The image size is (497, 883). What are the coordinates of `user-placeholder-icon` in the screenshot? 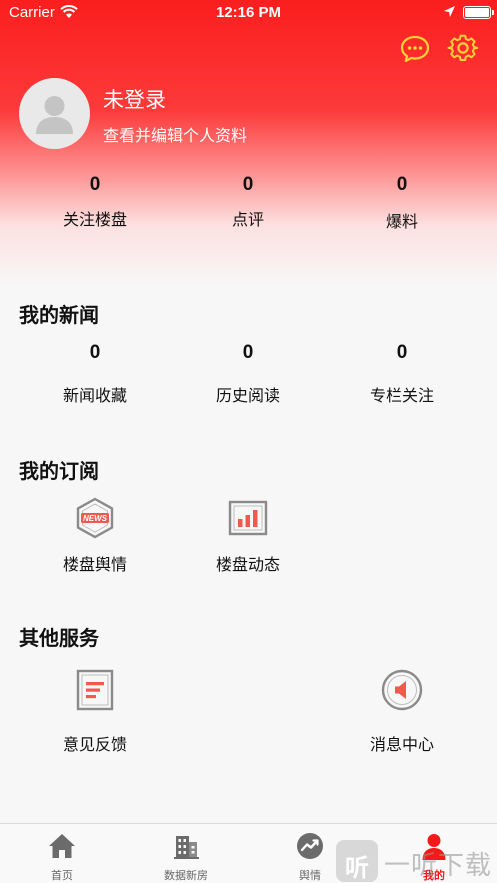 It's located at (54, 115).